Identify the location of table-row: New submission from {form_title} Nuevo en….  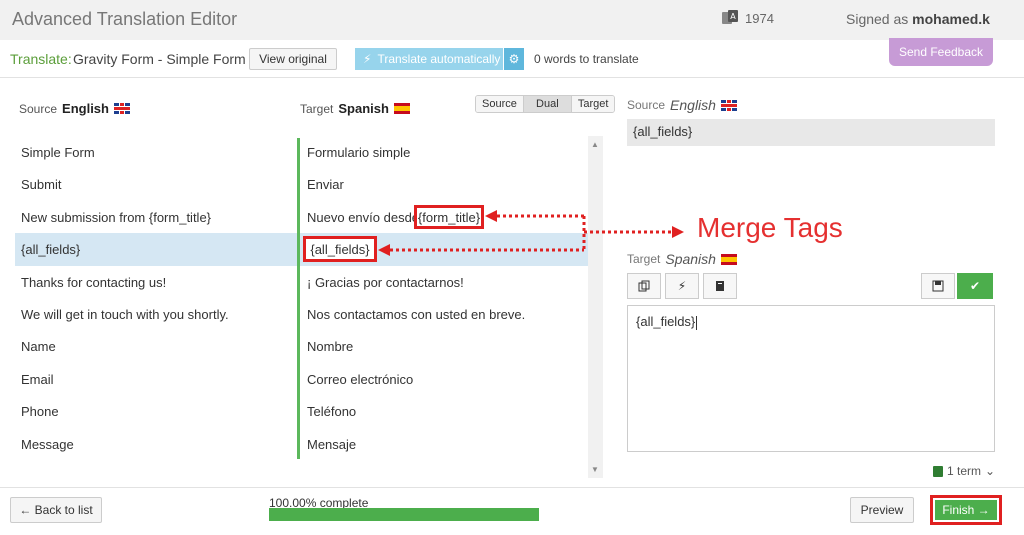
(301, 217).